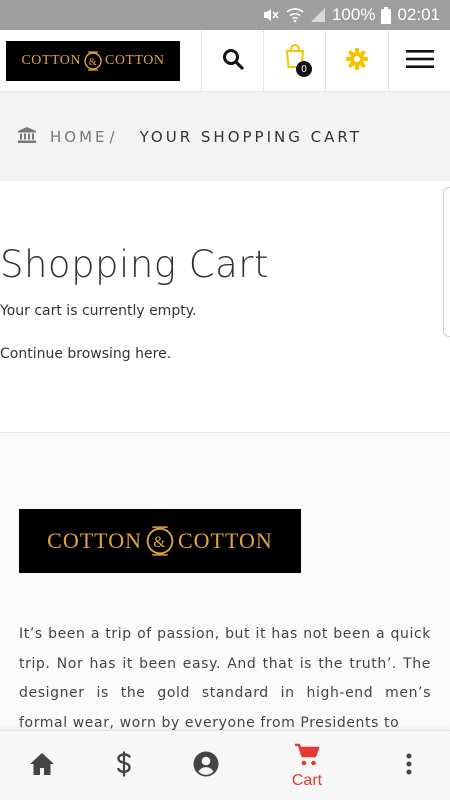  I want to click on dollar-icon, so click(124, 766).